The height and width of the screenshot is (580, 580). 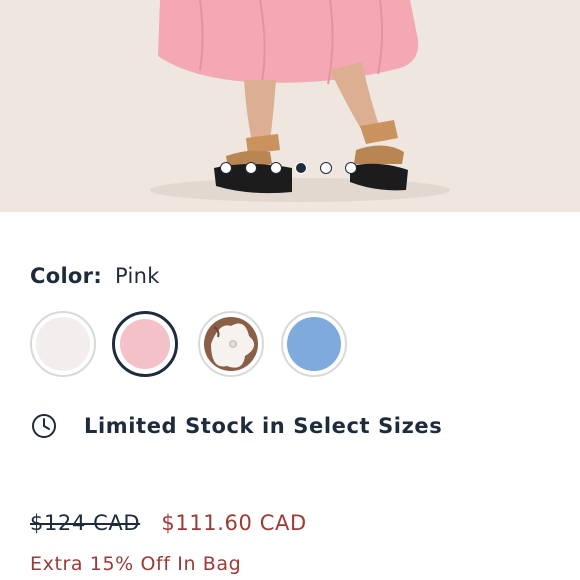 I want to click on swatch-pink, so click(x=145, y=344).